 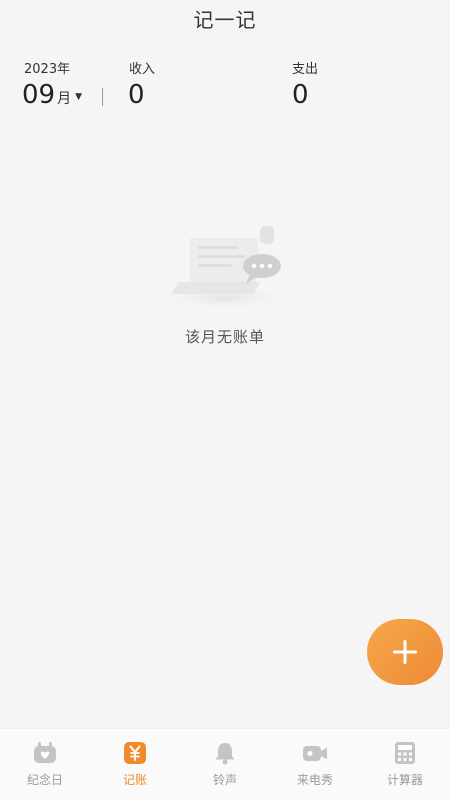 I want to click on month-picker: 09 月 ▼, so click(x=52, y=95).